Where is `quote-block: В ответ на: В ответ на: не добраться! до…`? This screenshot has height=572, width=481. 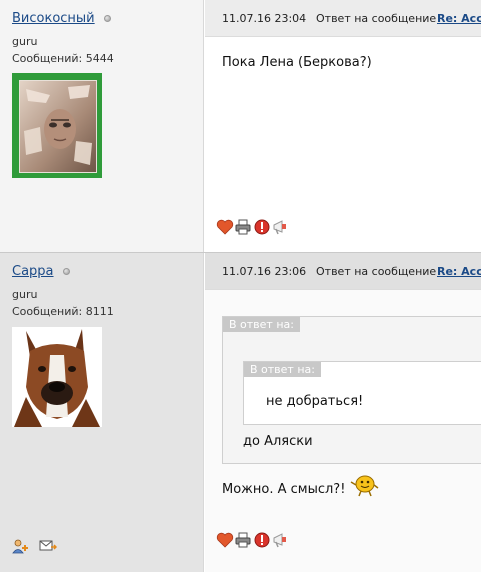 quote-block: В ответ на: В ответ на: не добраться! до… is located at coordinates (351, 390).